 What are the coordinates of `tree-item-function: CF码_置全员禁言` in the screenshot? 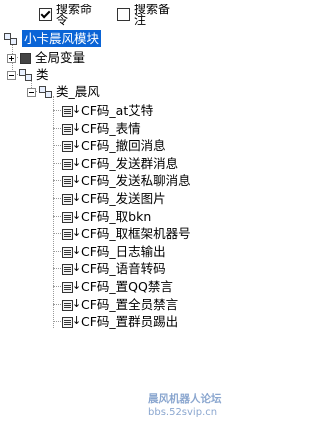 It's located at (157, 304).